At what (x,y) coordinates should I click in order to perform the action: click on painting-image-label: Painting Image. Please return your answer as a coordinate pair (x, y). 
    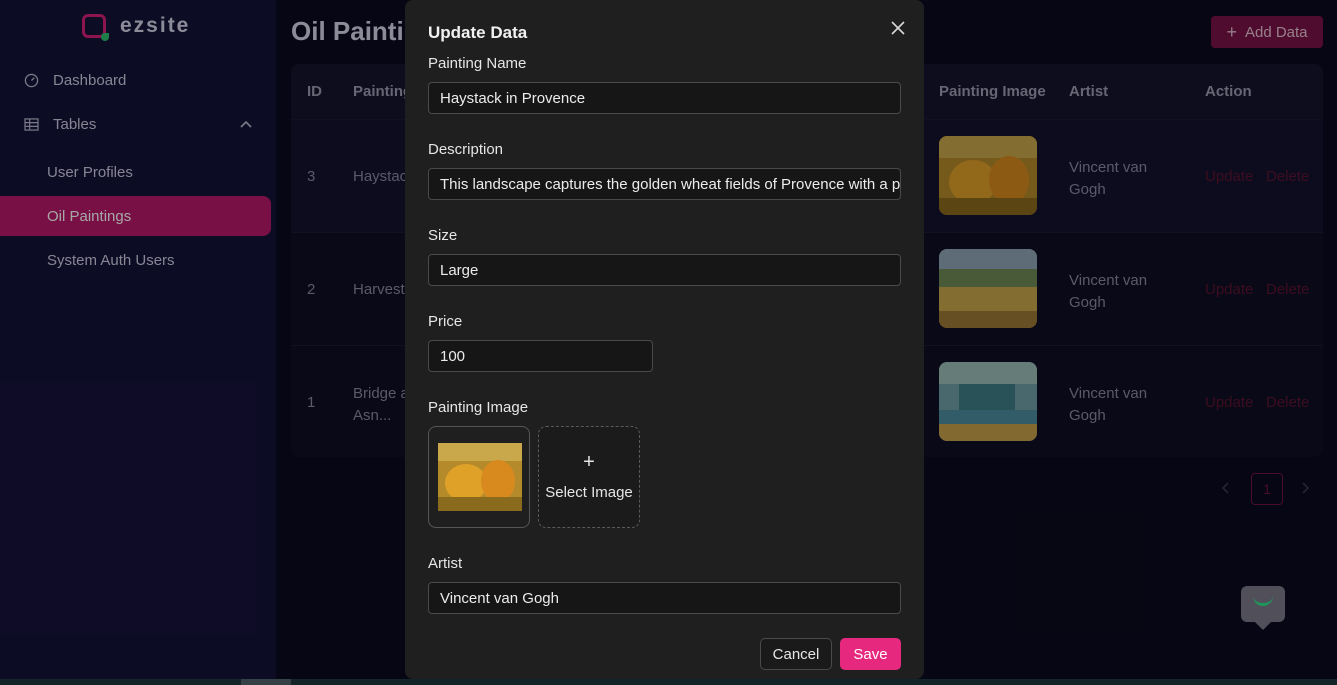
    Looking at the image, I should click on (478, 407).